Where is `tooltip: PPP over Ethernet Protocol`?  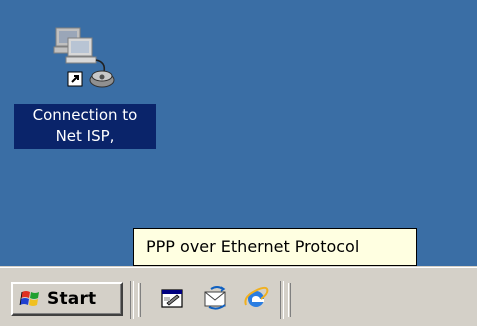
tooltip: PPP over Ethernet Protocol is located at coordinates (275, 247).